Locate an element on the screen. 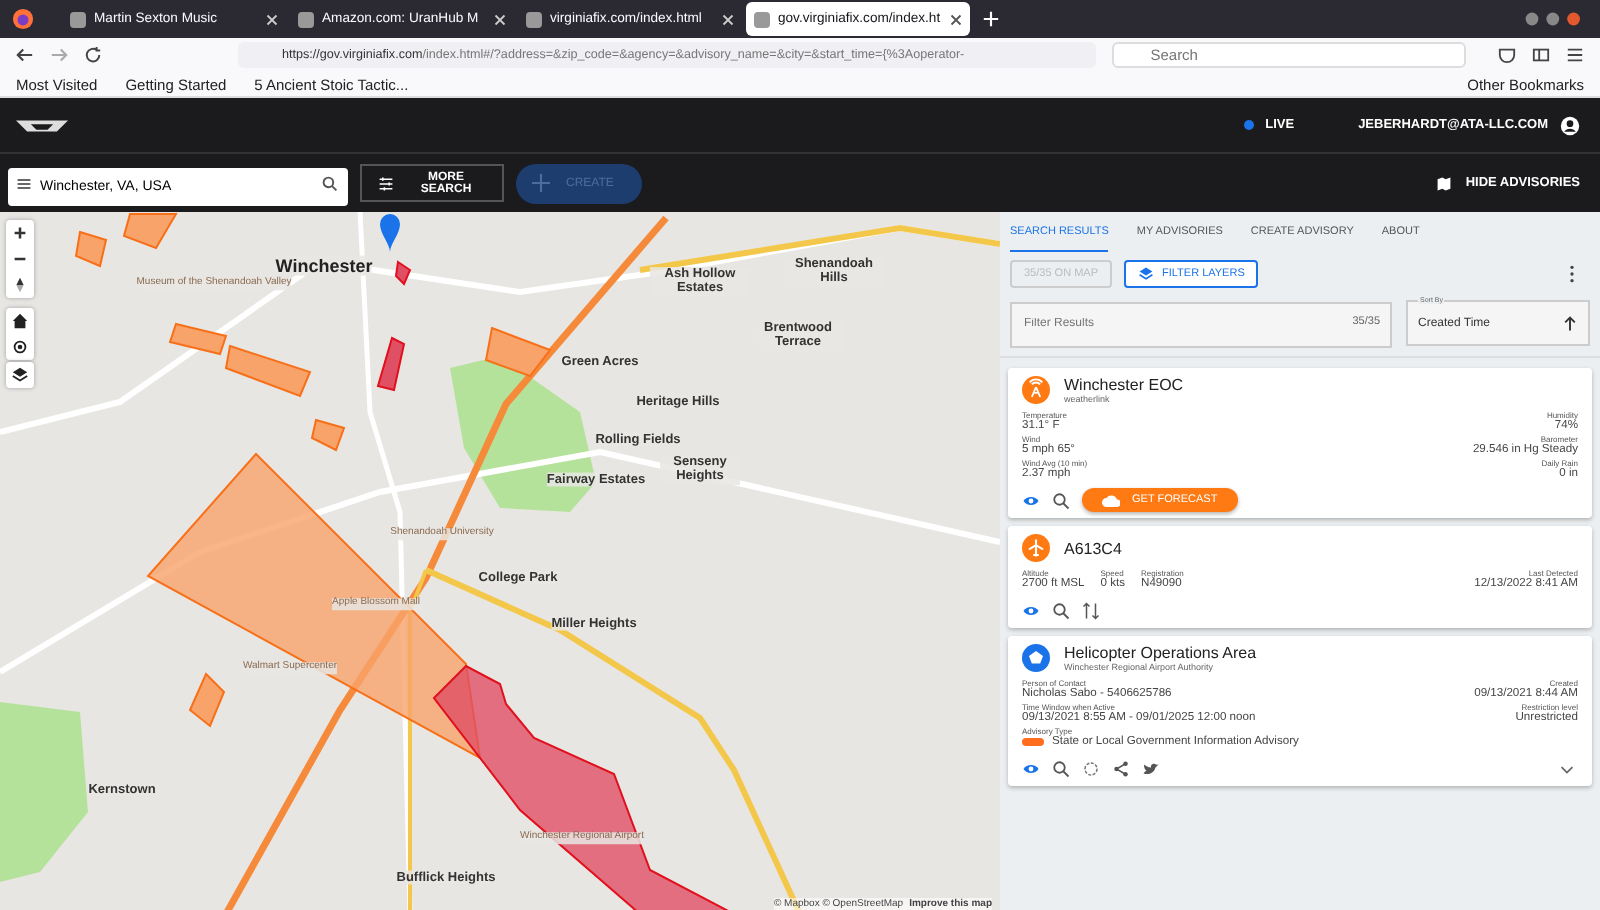 The width and height of the screenshot is (1600, 910). logo-icon is located at coordinates (42, 125).